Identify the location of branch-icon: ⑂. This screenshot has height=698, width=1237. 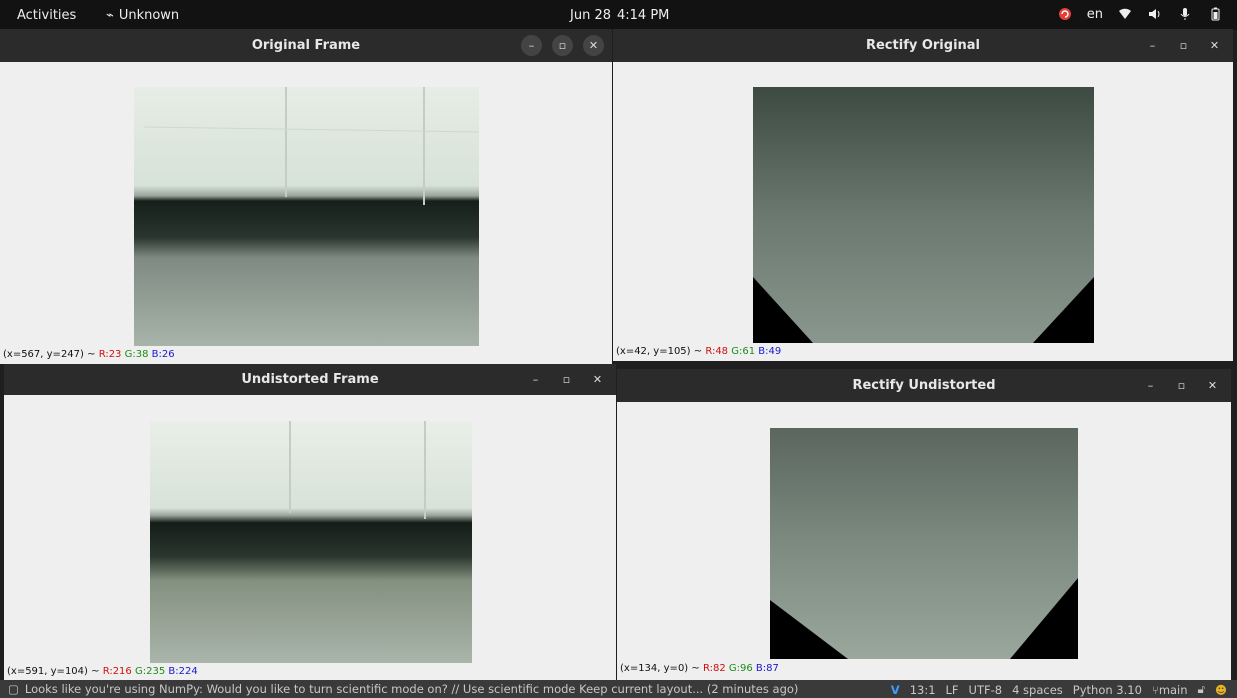
(1155, 689).